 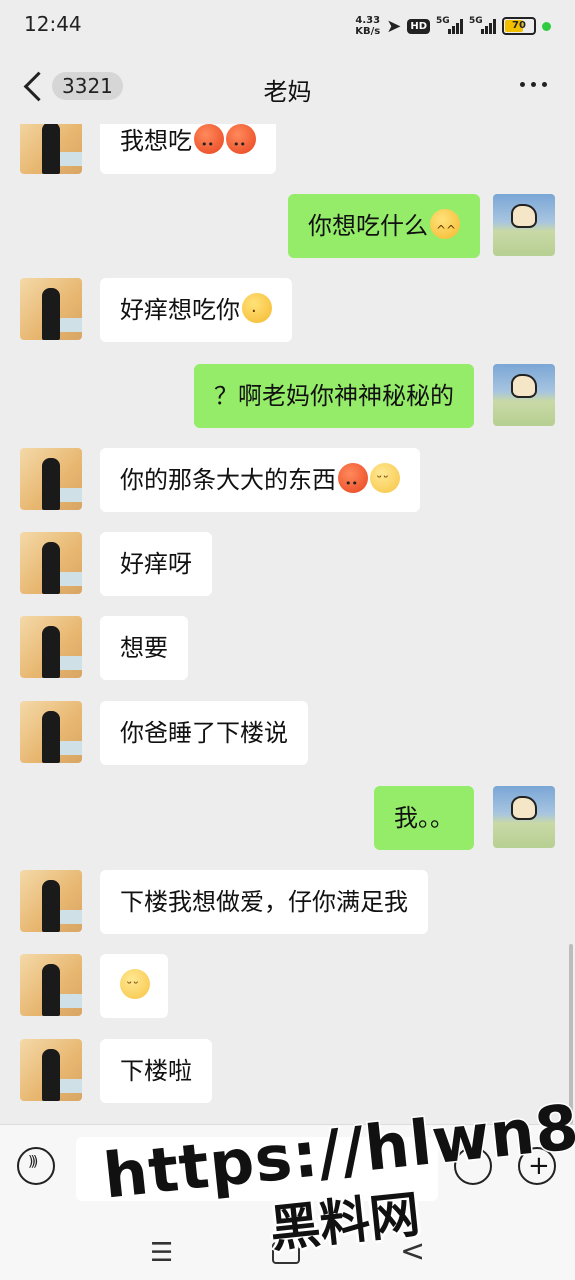 I want to click on emoji-icon, so click(x=473, y=1166).